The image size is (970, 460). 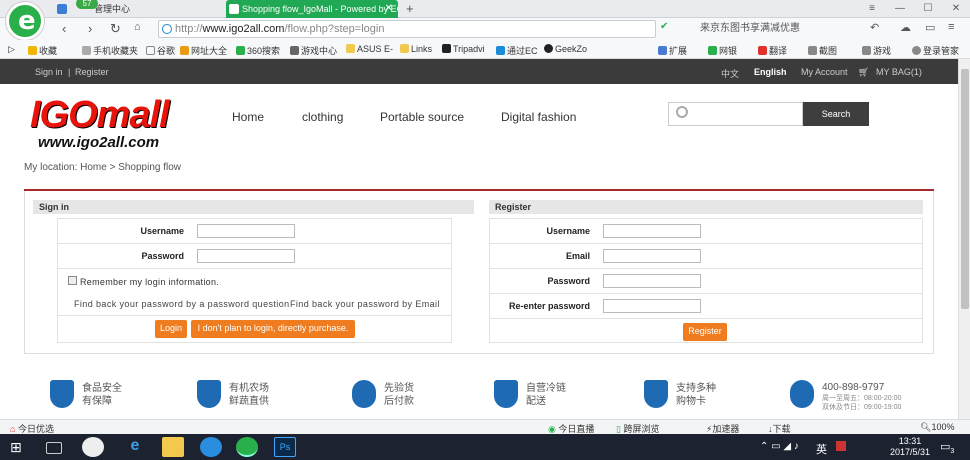 I want to click on task-view-icon, so click(x=54, y=448).